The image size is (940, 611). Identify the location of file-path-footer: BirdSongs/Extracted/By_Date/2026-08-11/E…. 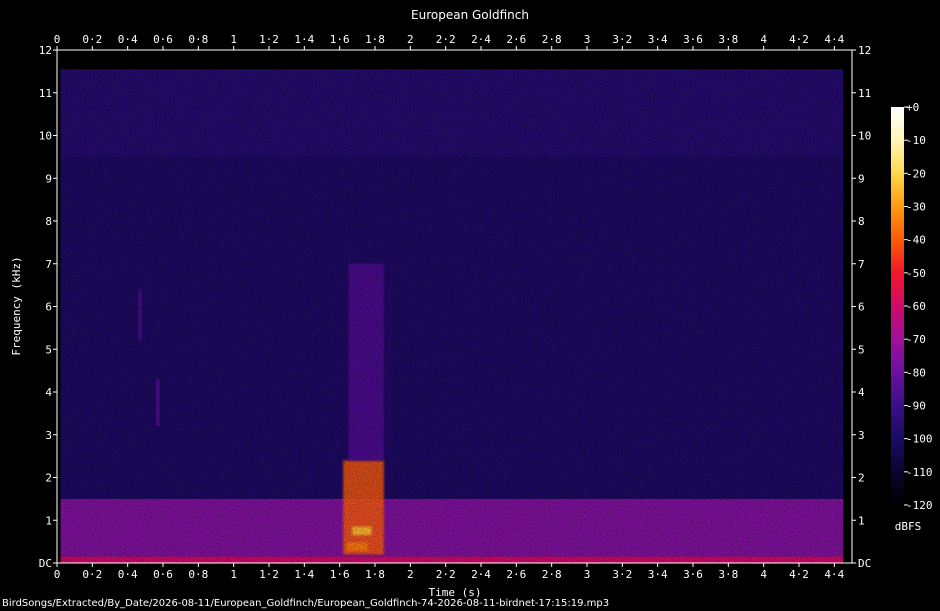
(305, 603).